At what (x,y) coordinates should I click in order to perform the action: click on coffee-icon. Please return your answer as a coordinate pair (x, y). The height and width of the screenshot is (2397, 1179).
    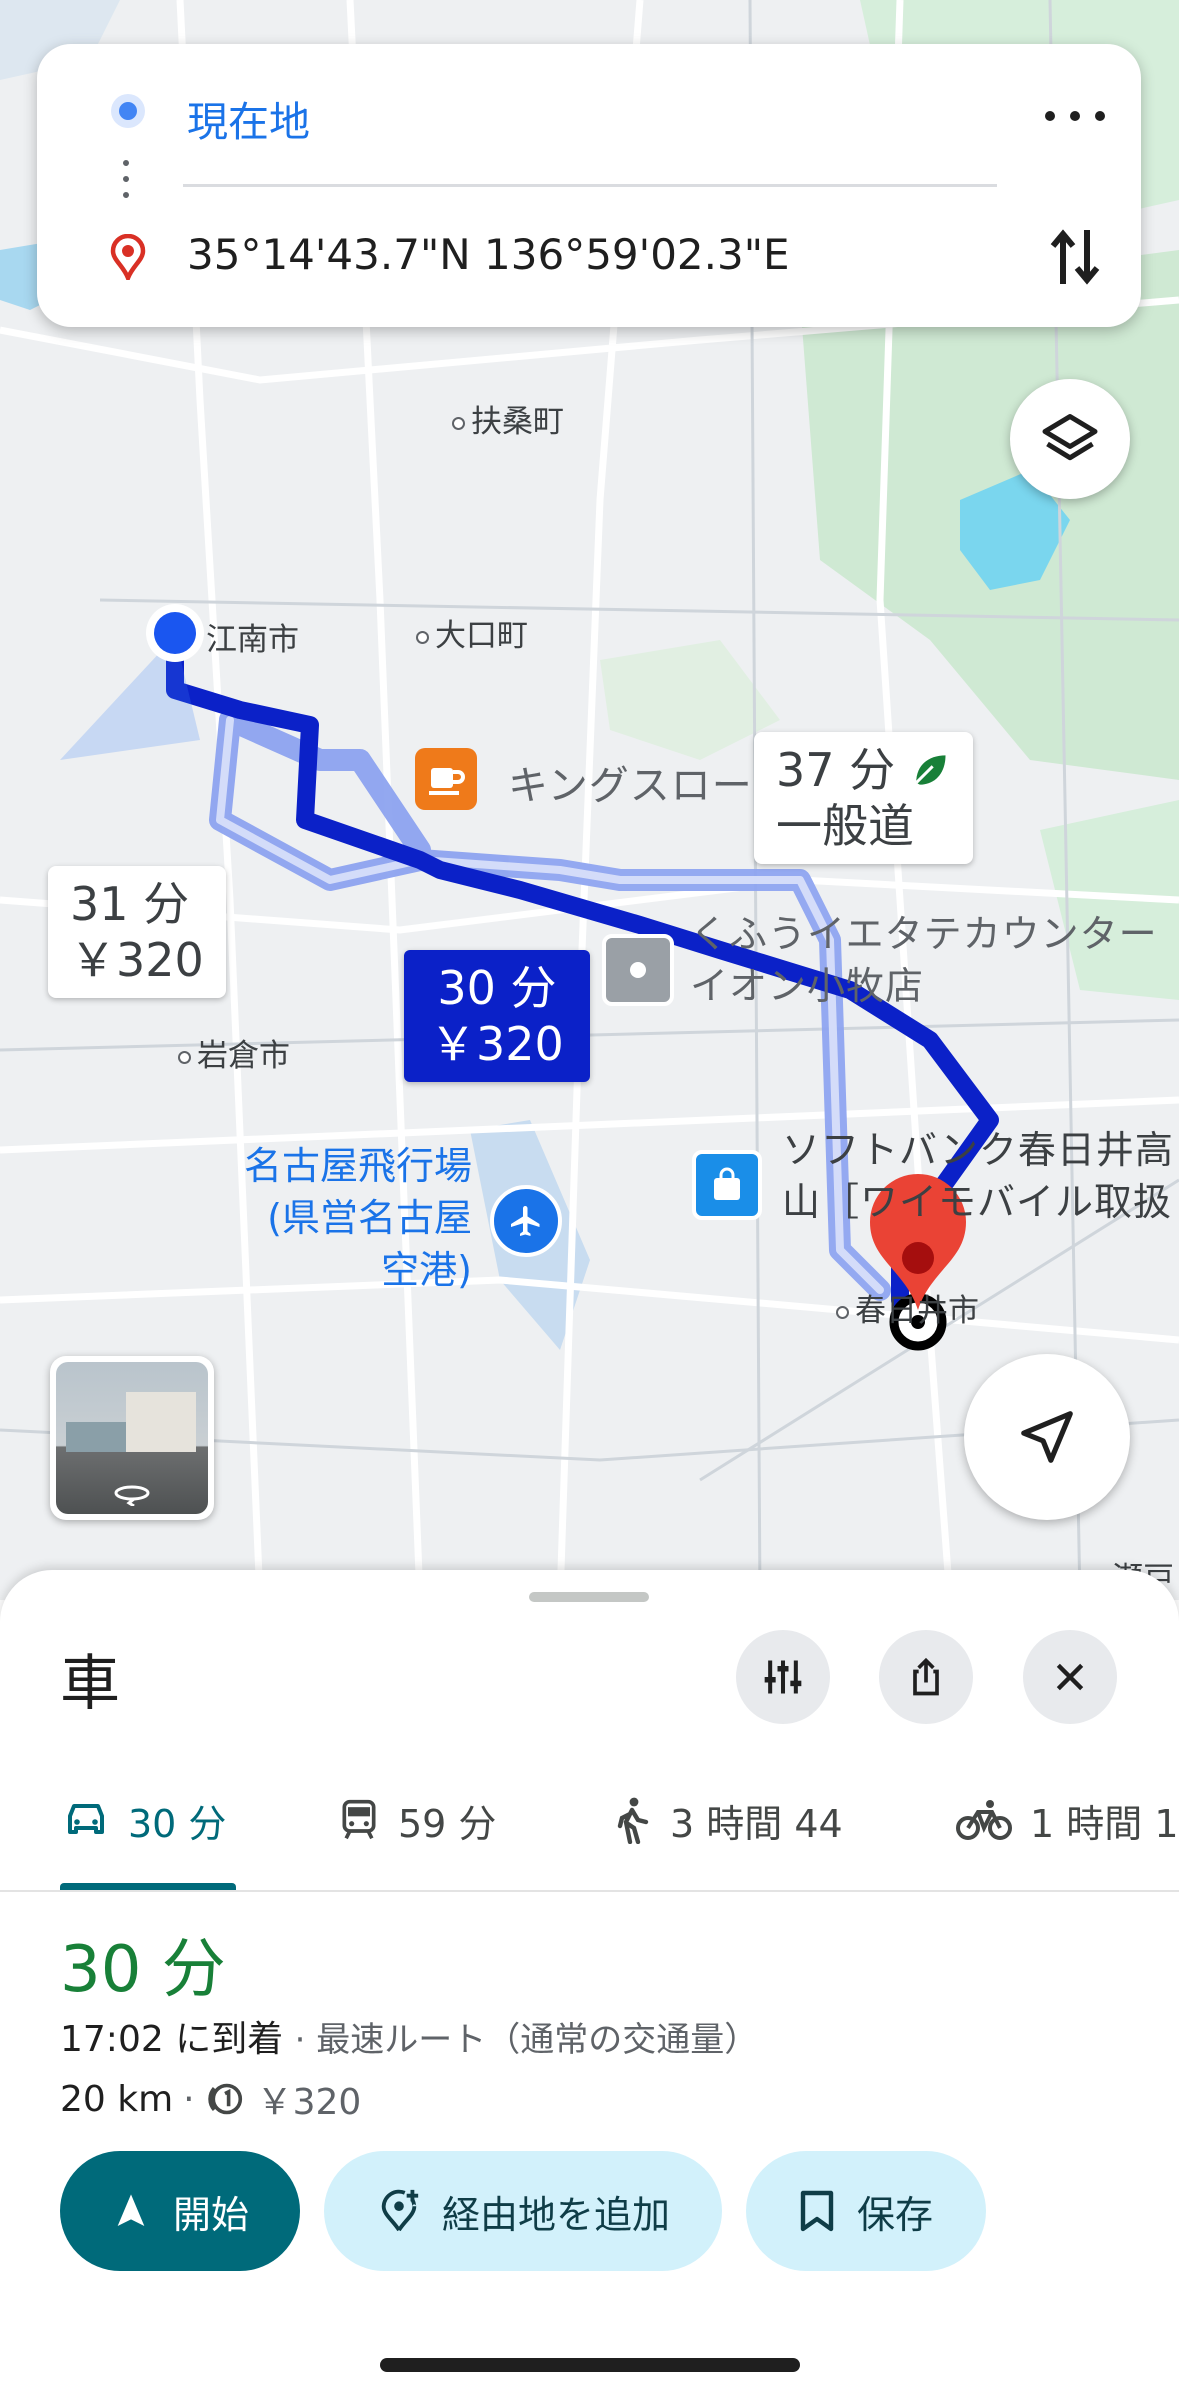
    Looking at the image, I should click on (446, 779).